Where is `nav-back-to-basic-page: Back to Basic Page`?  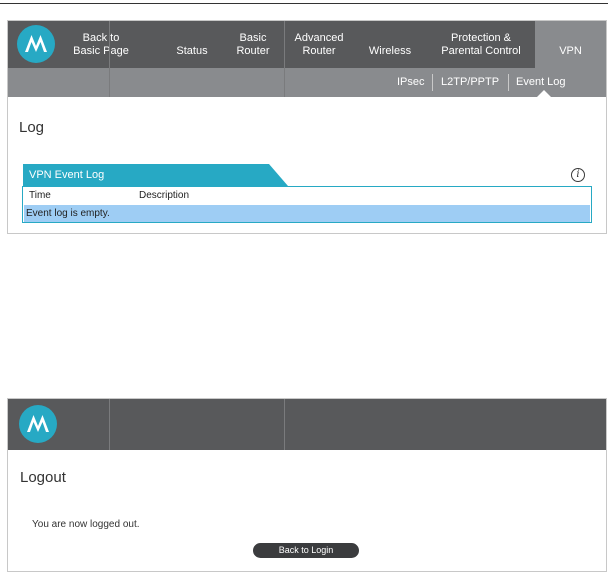 nav-back-to-basic-page: Back to Basic Page is located at coordinates (101, 44).